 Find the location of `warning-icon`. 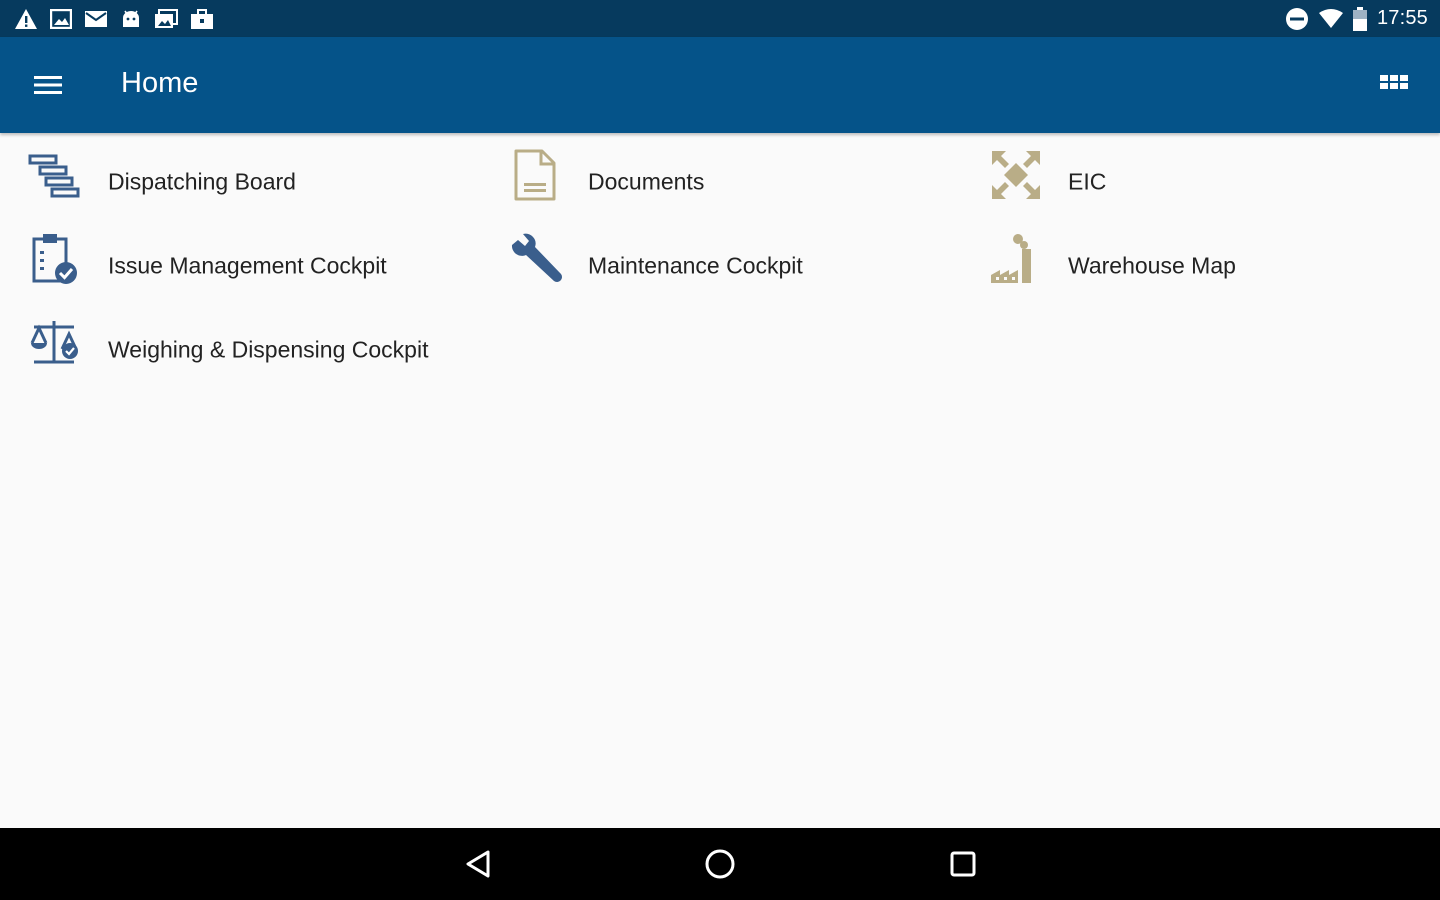

warning-icon is located at coordinates (26, 18).